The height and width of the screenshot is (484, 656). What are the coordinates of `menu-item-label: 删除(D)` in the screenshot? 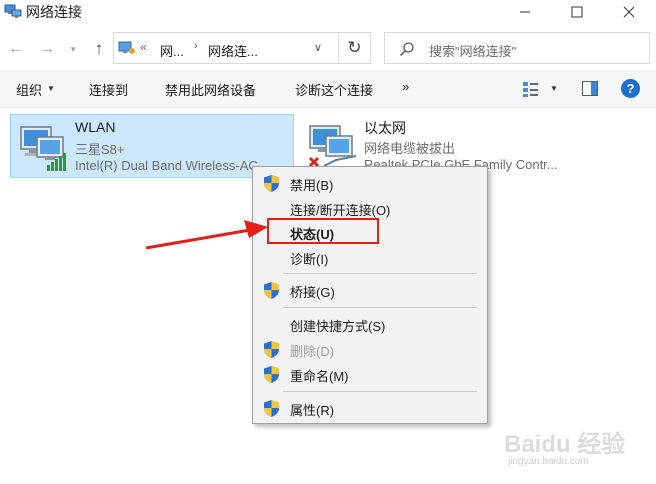 It's located at (312, 351).